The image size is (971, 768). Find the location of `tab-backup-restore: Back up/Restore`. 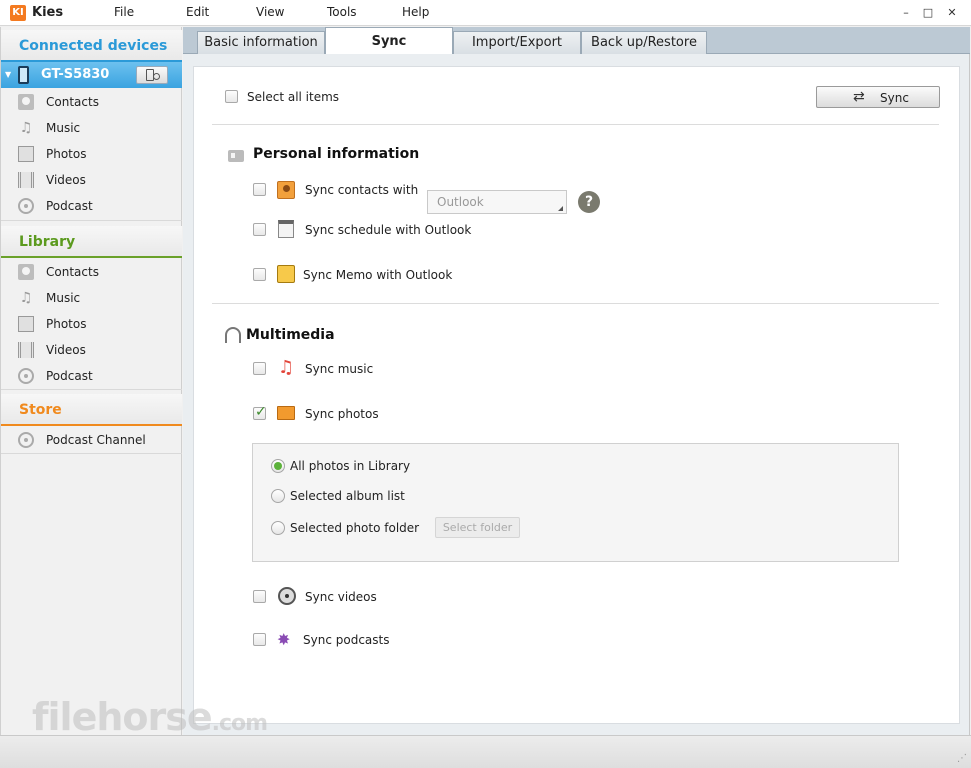

tab-backup-restore: Back up/Restore is located at coordinates (644, 42).